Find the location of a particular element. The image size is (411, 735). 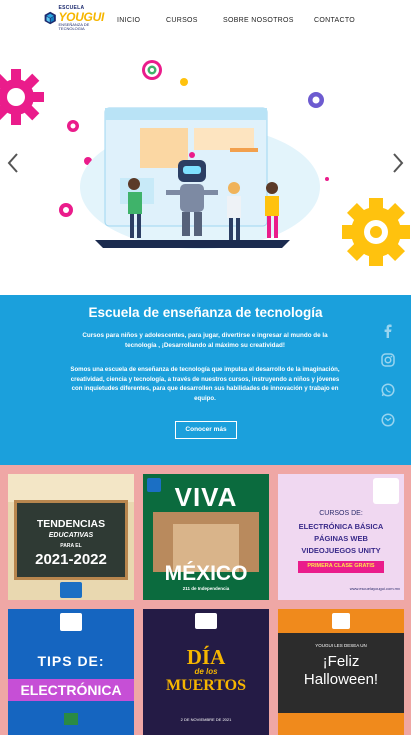

prev-slide-arrow is located at coordinates (13, 163).